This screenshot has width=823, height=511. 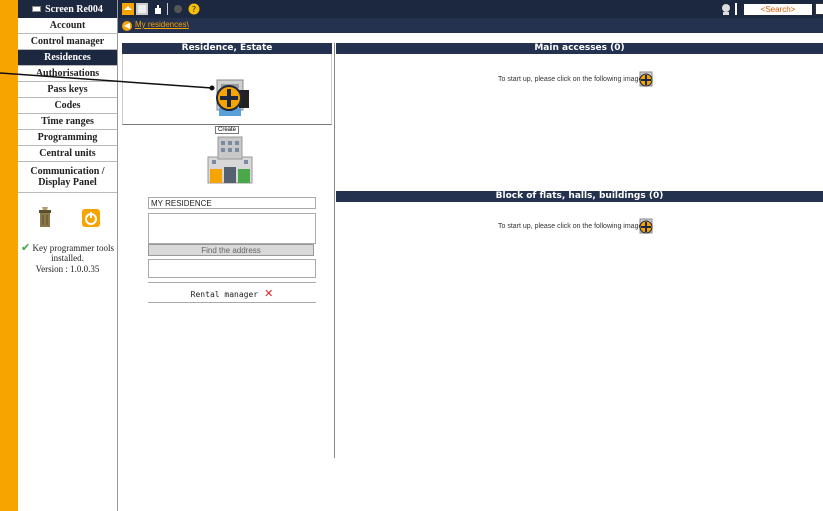 I want to click on home-icon, so click(x=128, y=9).